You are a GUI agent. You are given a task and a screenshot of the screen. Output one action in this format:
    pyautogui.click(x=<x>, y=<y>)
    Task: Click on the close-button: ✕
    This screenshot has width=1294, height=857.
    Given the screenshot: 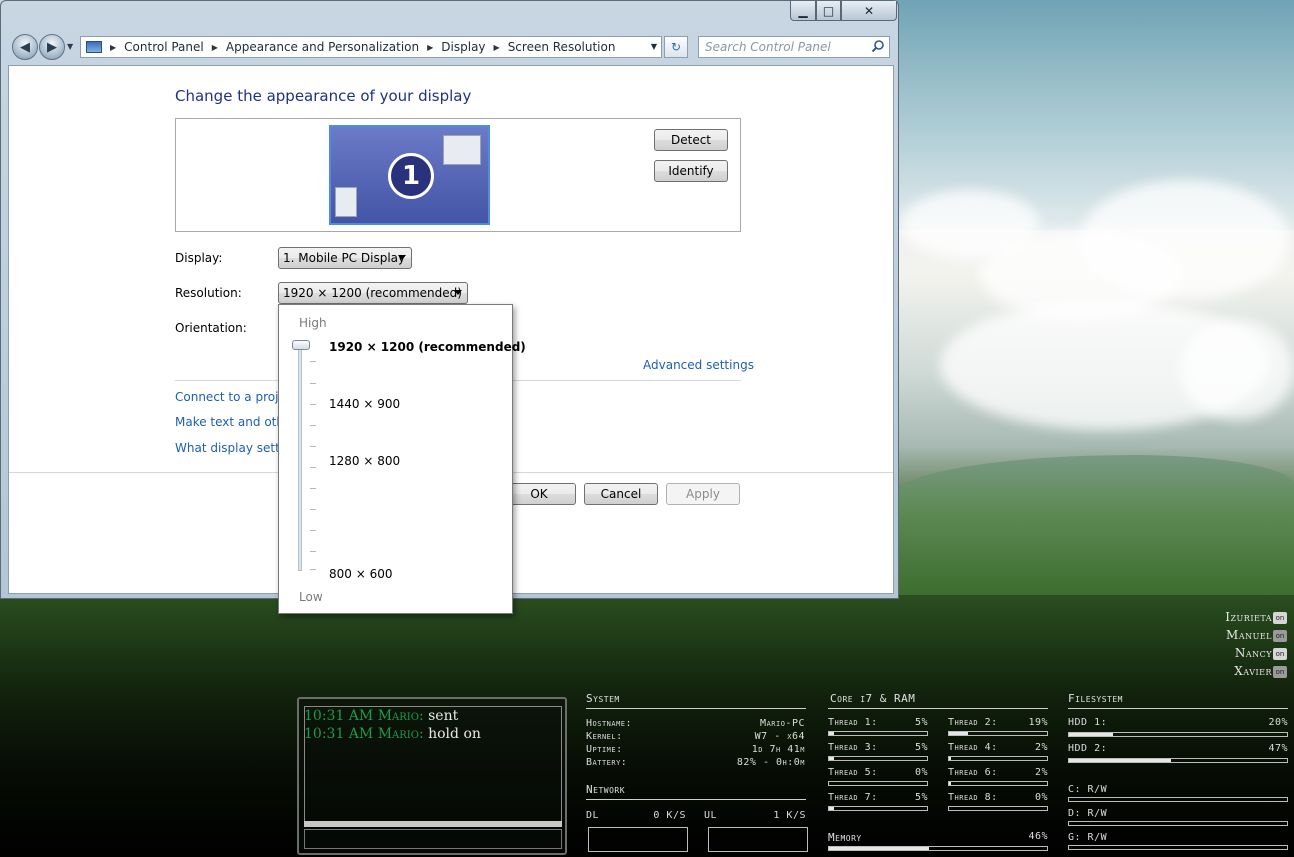 What is the action you would take?
    pyautogui.click(x=869, y=11)
    